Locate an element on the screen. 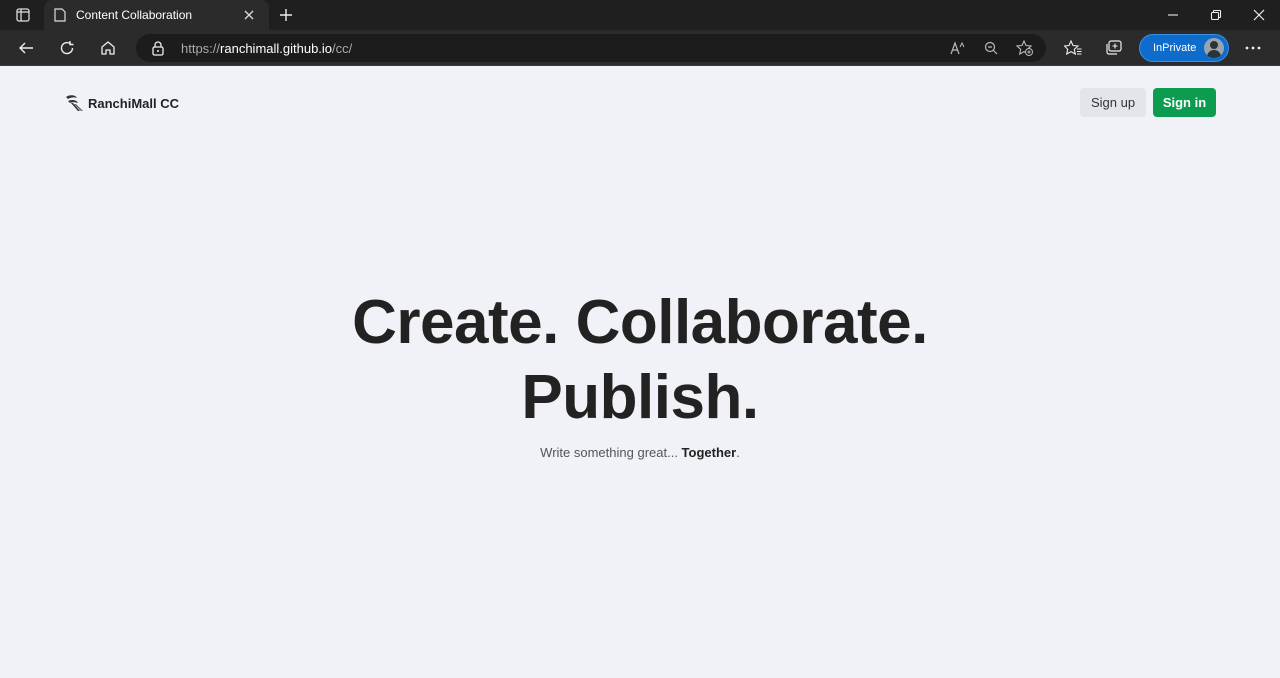 The image size is (1280, 678). collections-icon is located at coordinates (1114, 47).